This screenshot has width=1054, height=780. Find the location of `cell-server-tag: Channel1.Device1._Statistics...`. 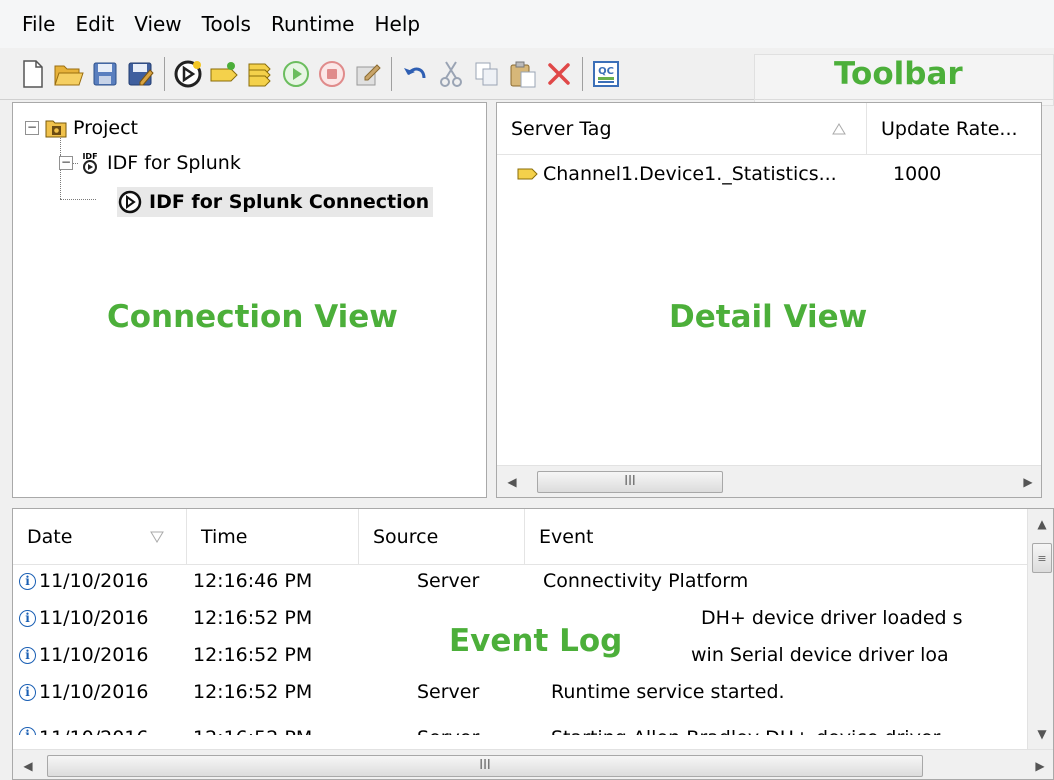

cell-server-tag: Channel1.Device1._Statistics... is located at coordinates (690, 174).